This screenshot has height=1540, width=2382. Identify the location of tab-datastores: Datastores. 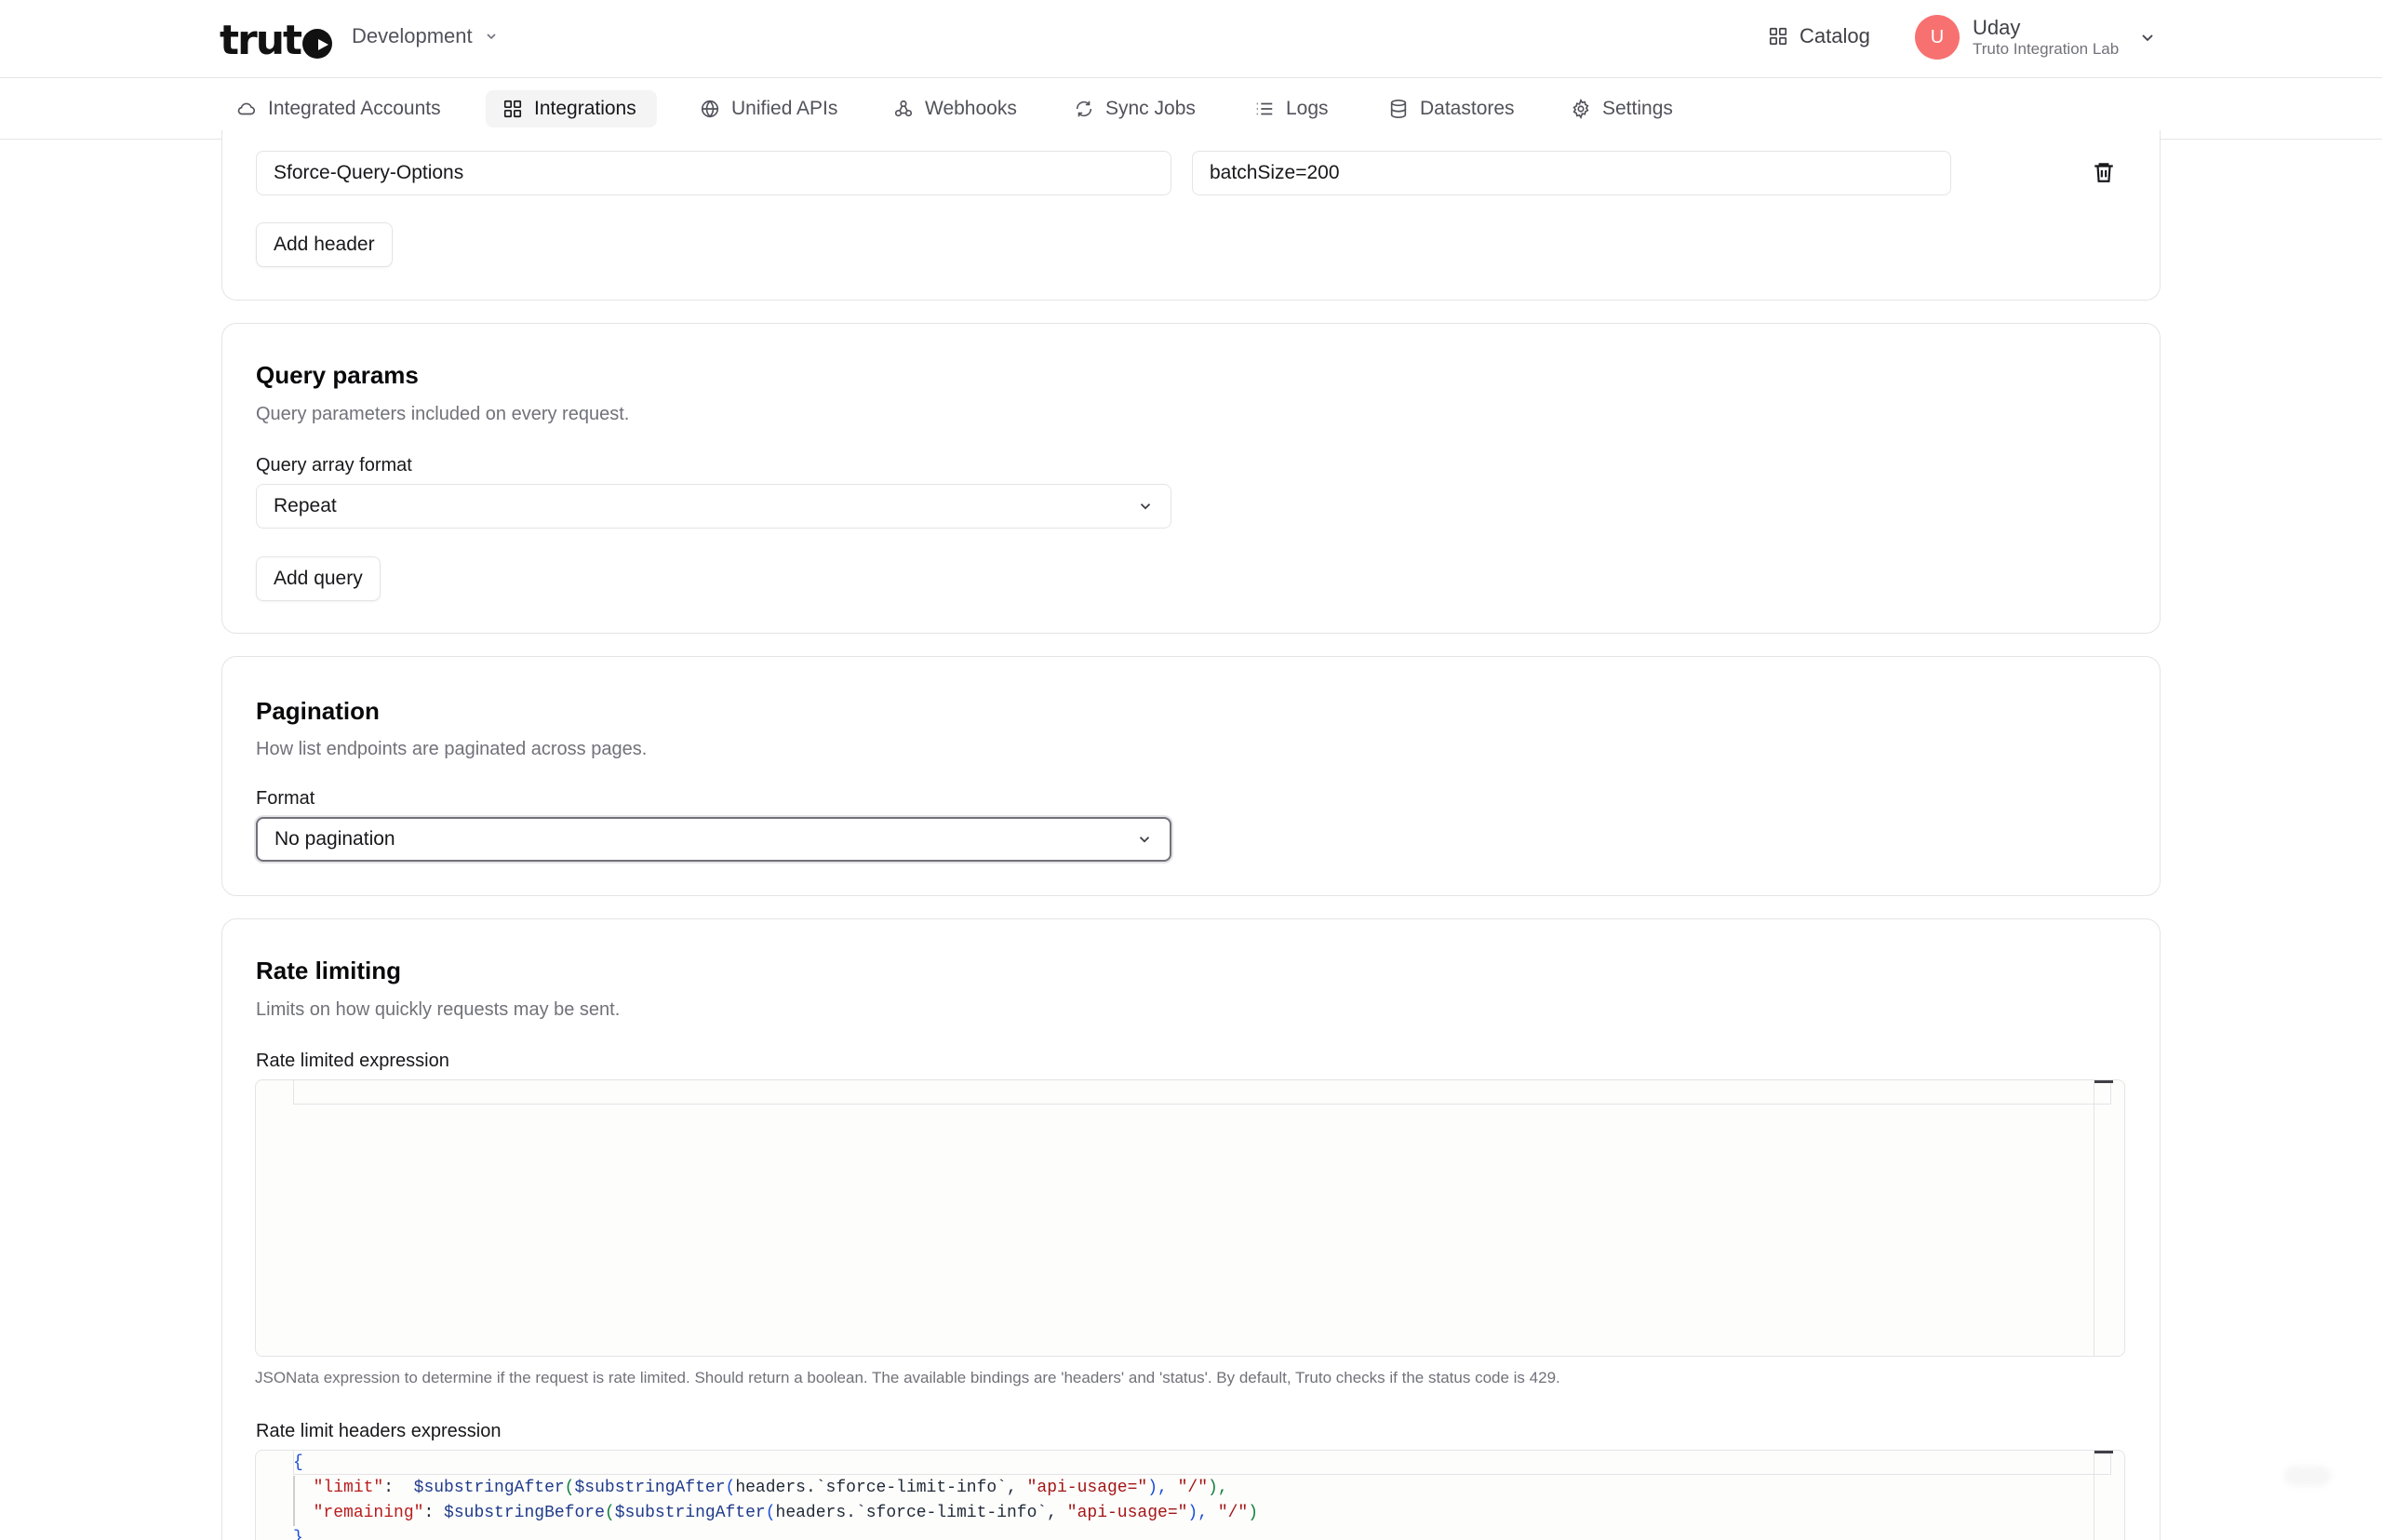
(1453, 109).